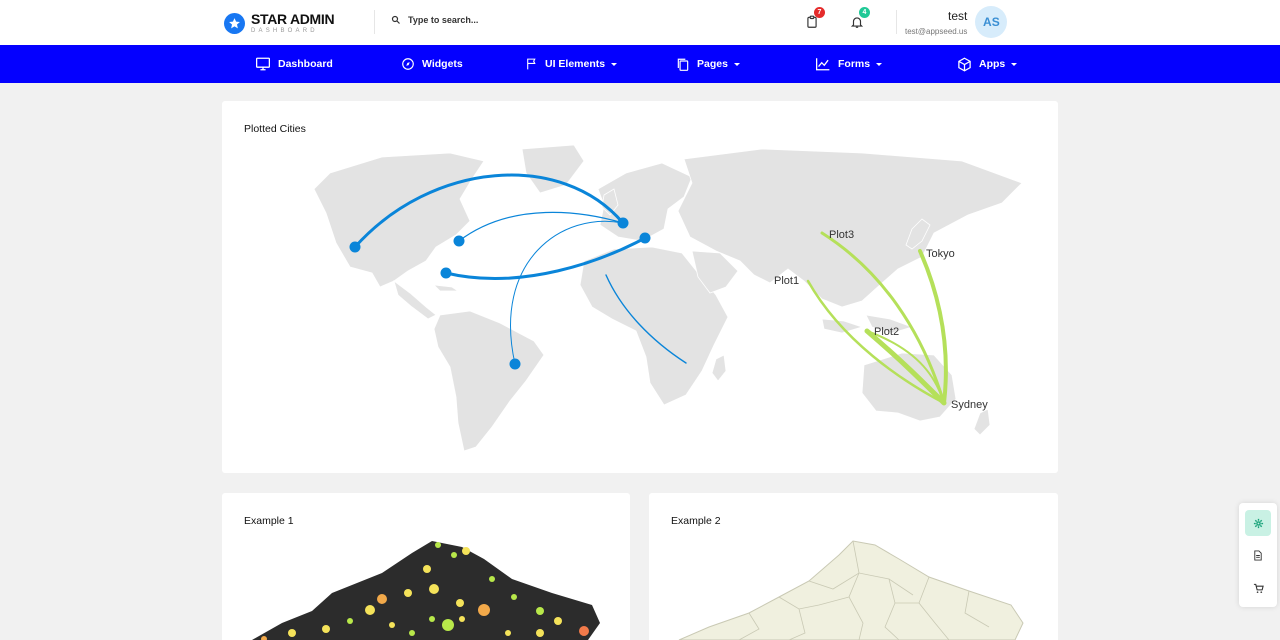 The image size is (1280, 640). I want to click on map-label-sydney: Sydney, so click(969, 405).